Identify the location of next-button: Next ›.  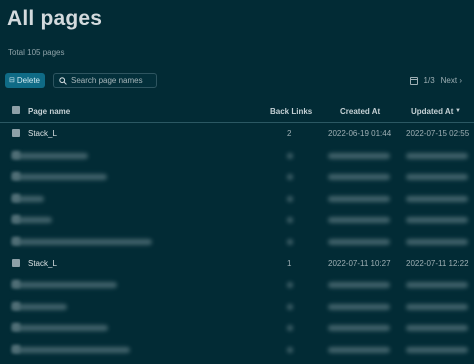
(451, 80).